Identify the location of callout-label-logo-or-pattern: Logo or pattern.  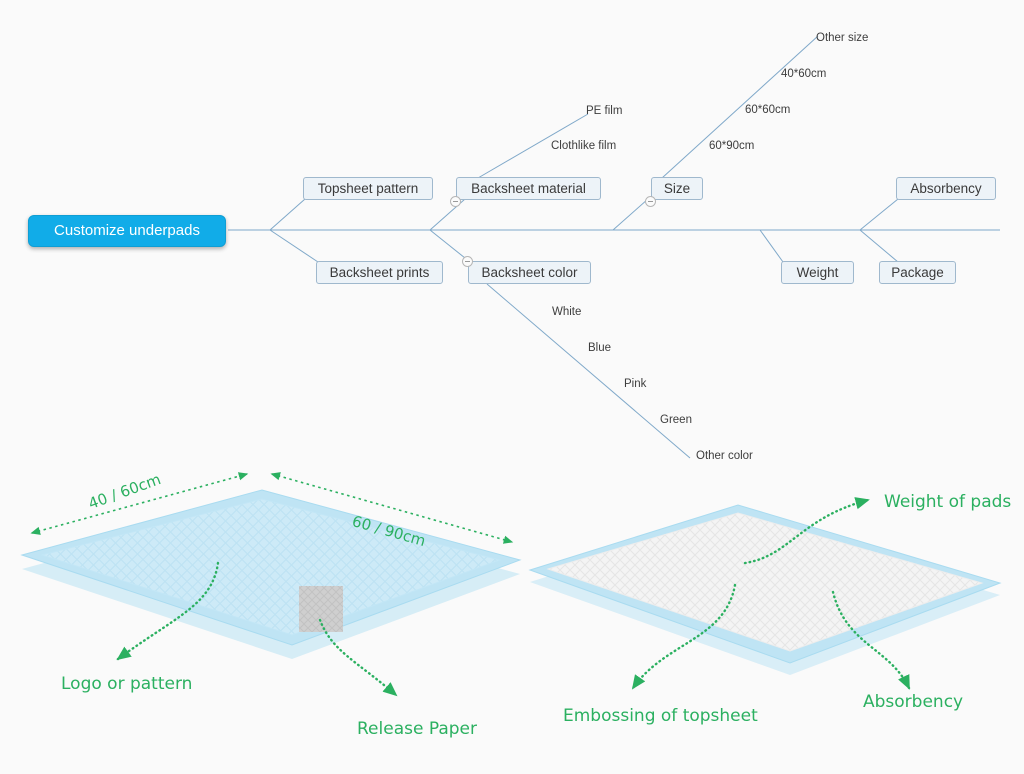
(126, 684).